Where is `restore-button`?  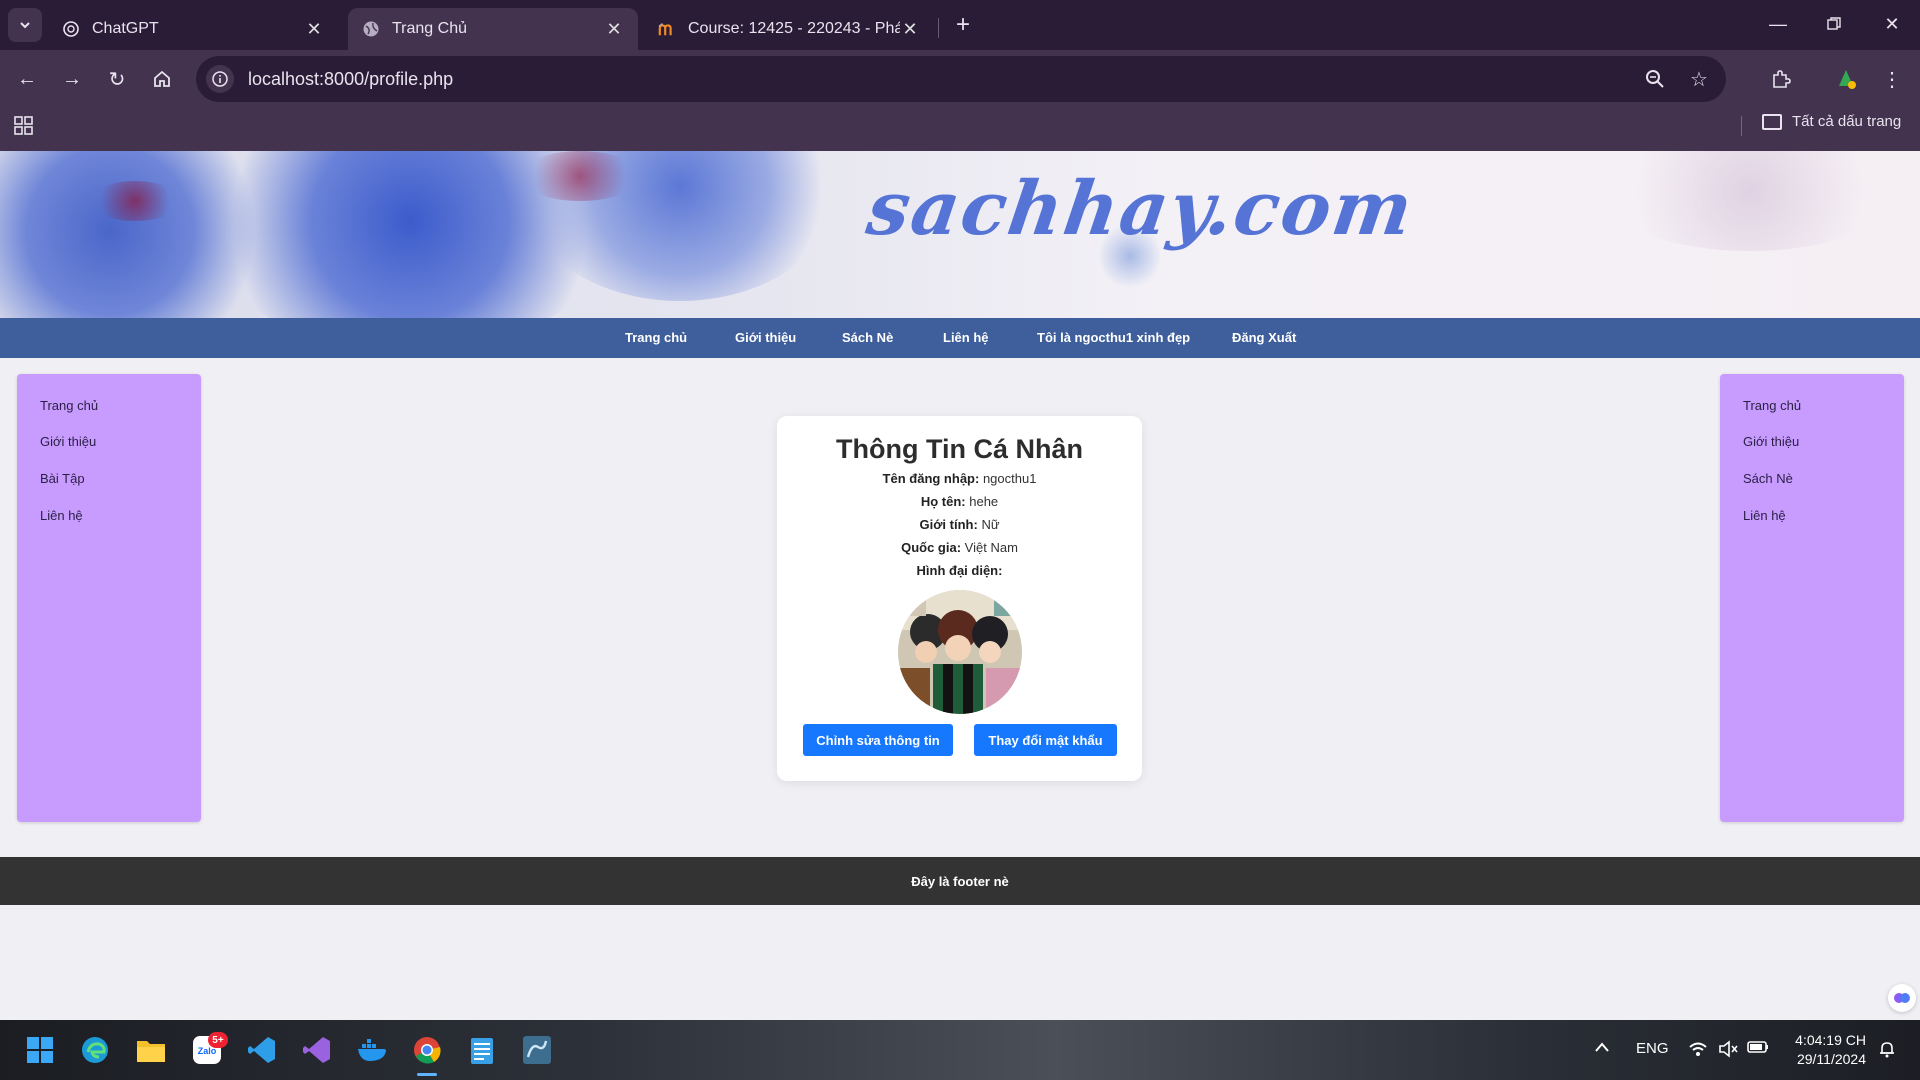 restore-button is located at coordinates (1834, 24).